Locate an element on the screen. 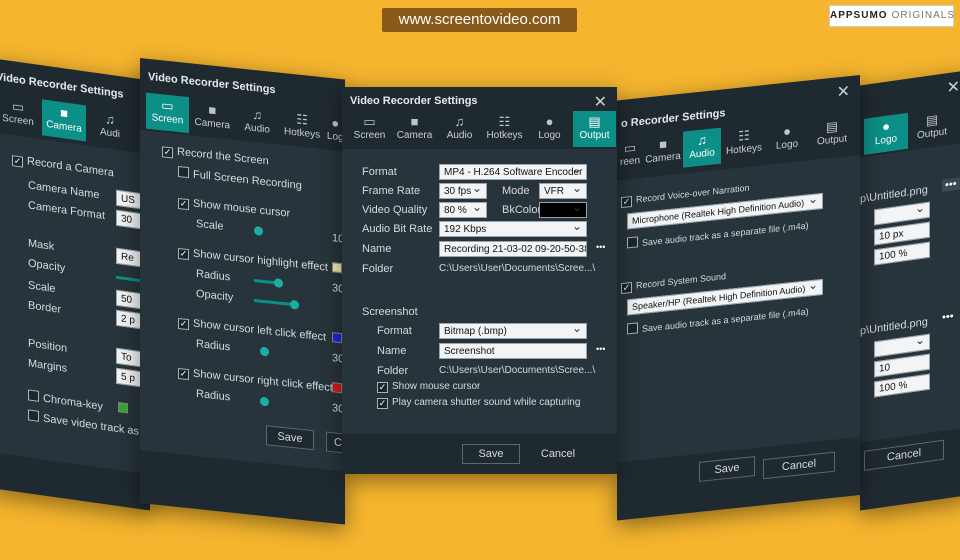 This screenshot has width=960, height=560. border-label: Border is located at coordinates (45, 307).